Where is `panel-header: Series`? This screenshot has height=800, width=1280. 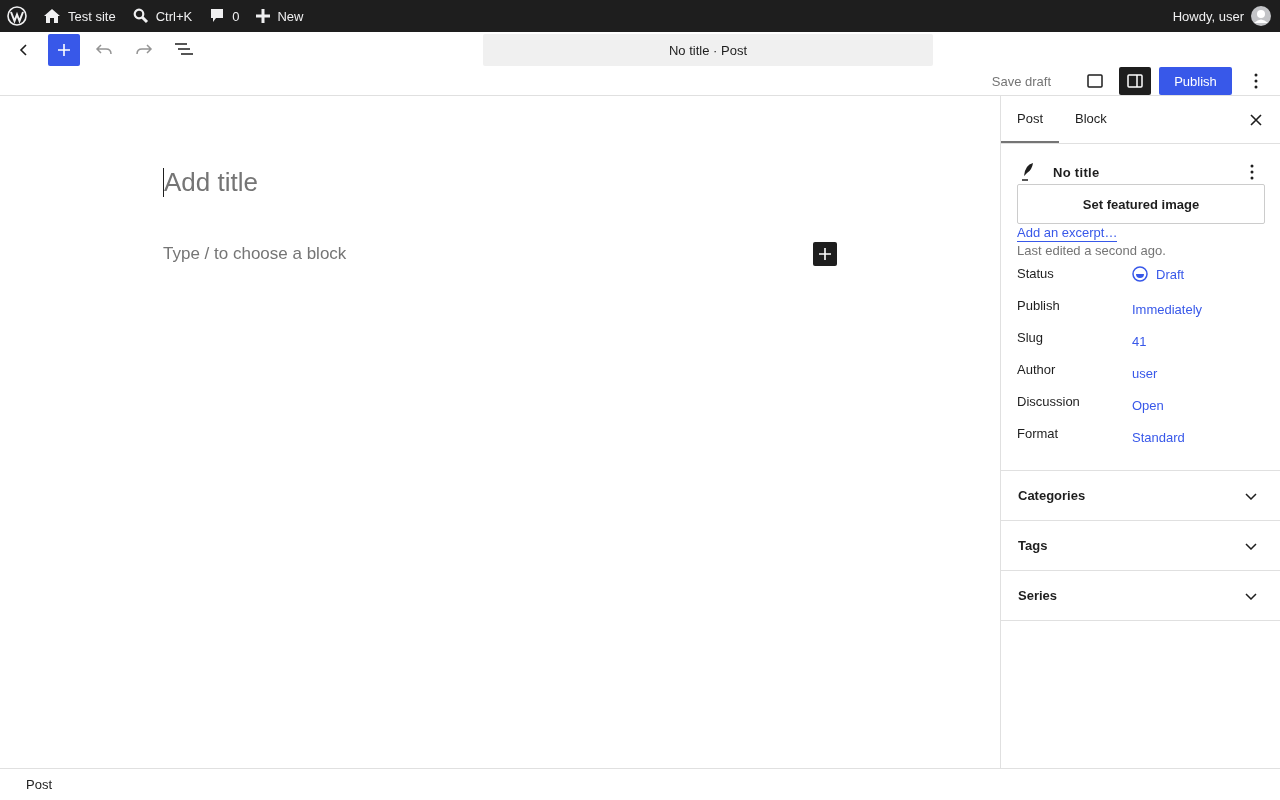
panel-header: Series is located at coordinates (1140, 596).